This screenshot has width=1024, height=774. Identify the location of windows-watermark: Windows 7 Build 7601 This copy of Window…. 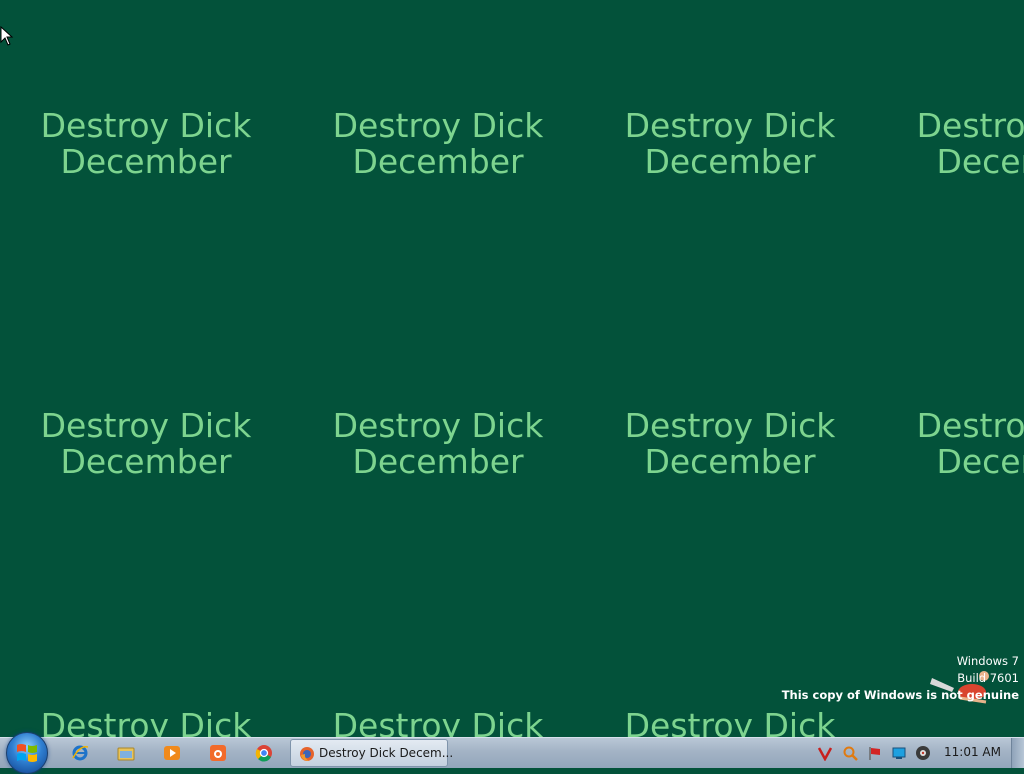
(900, 678).